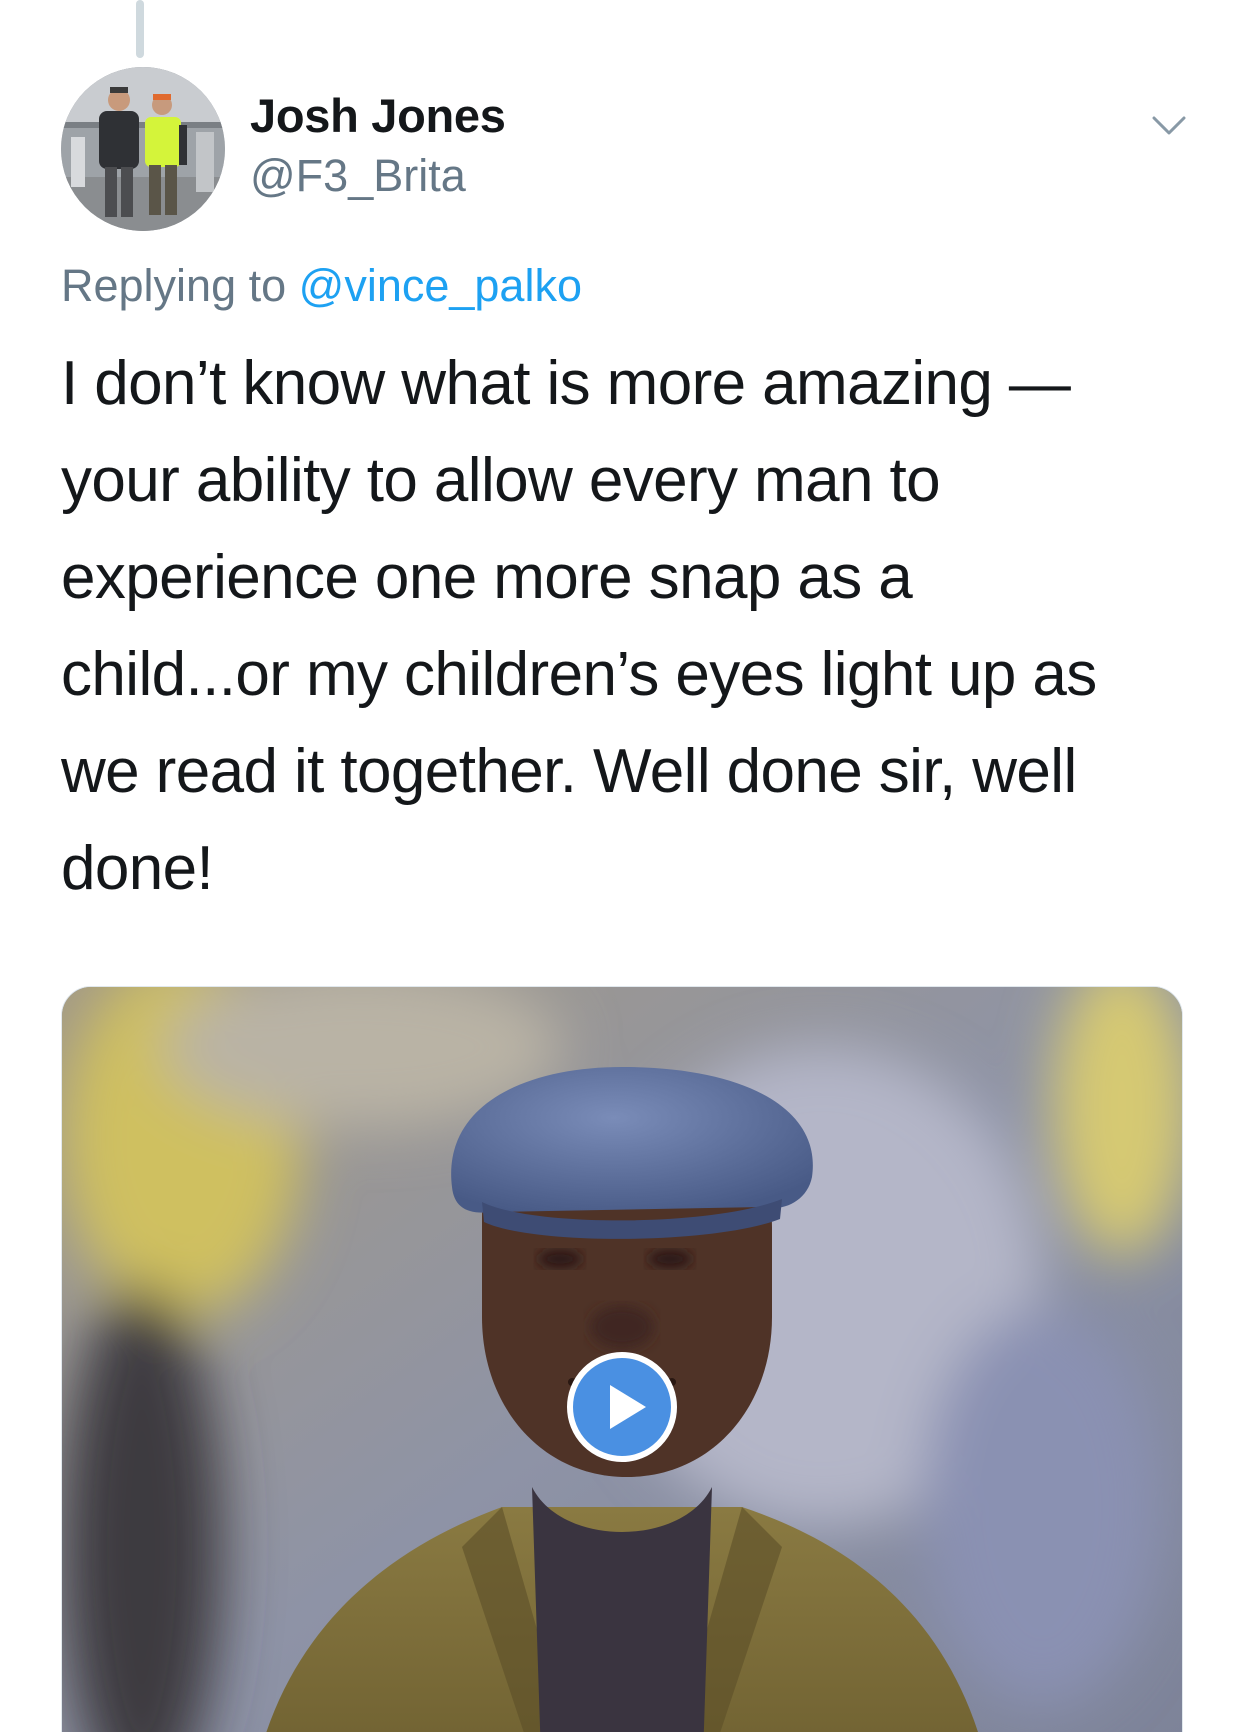 The width and height of the screenshot is (1242, 1732). Describe the element at coordinates (569, 771) in the screenshot. I see `tweet-text-line: we read it together. Well done sir, well` at that location.